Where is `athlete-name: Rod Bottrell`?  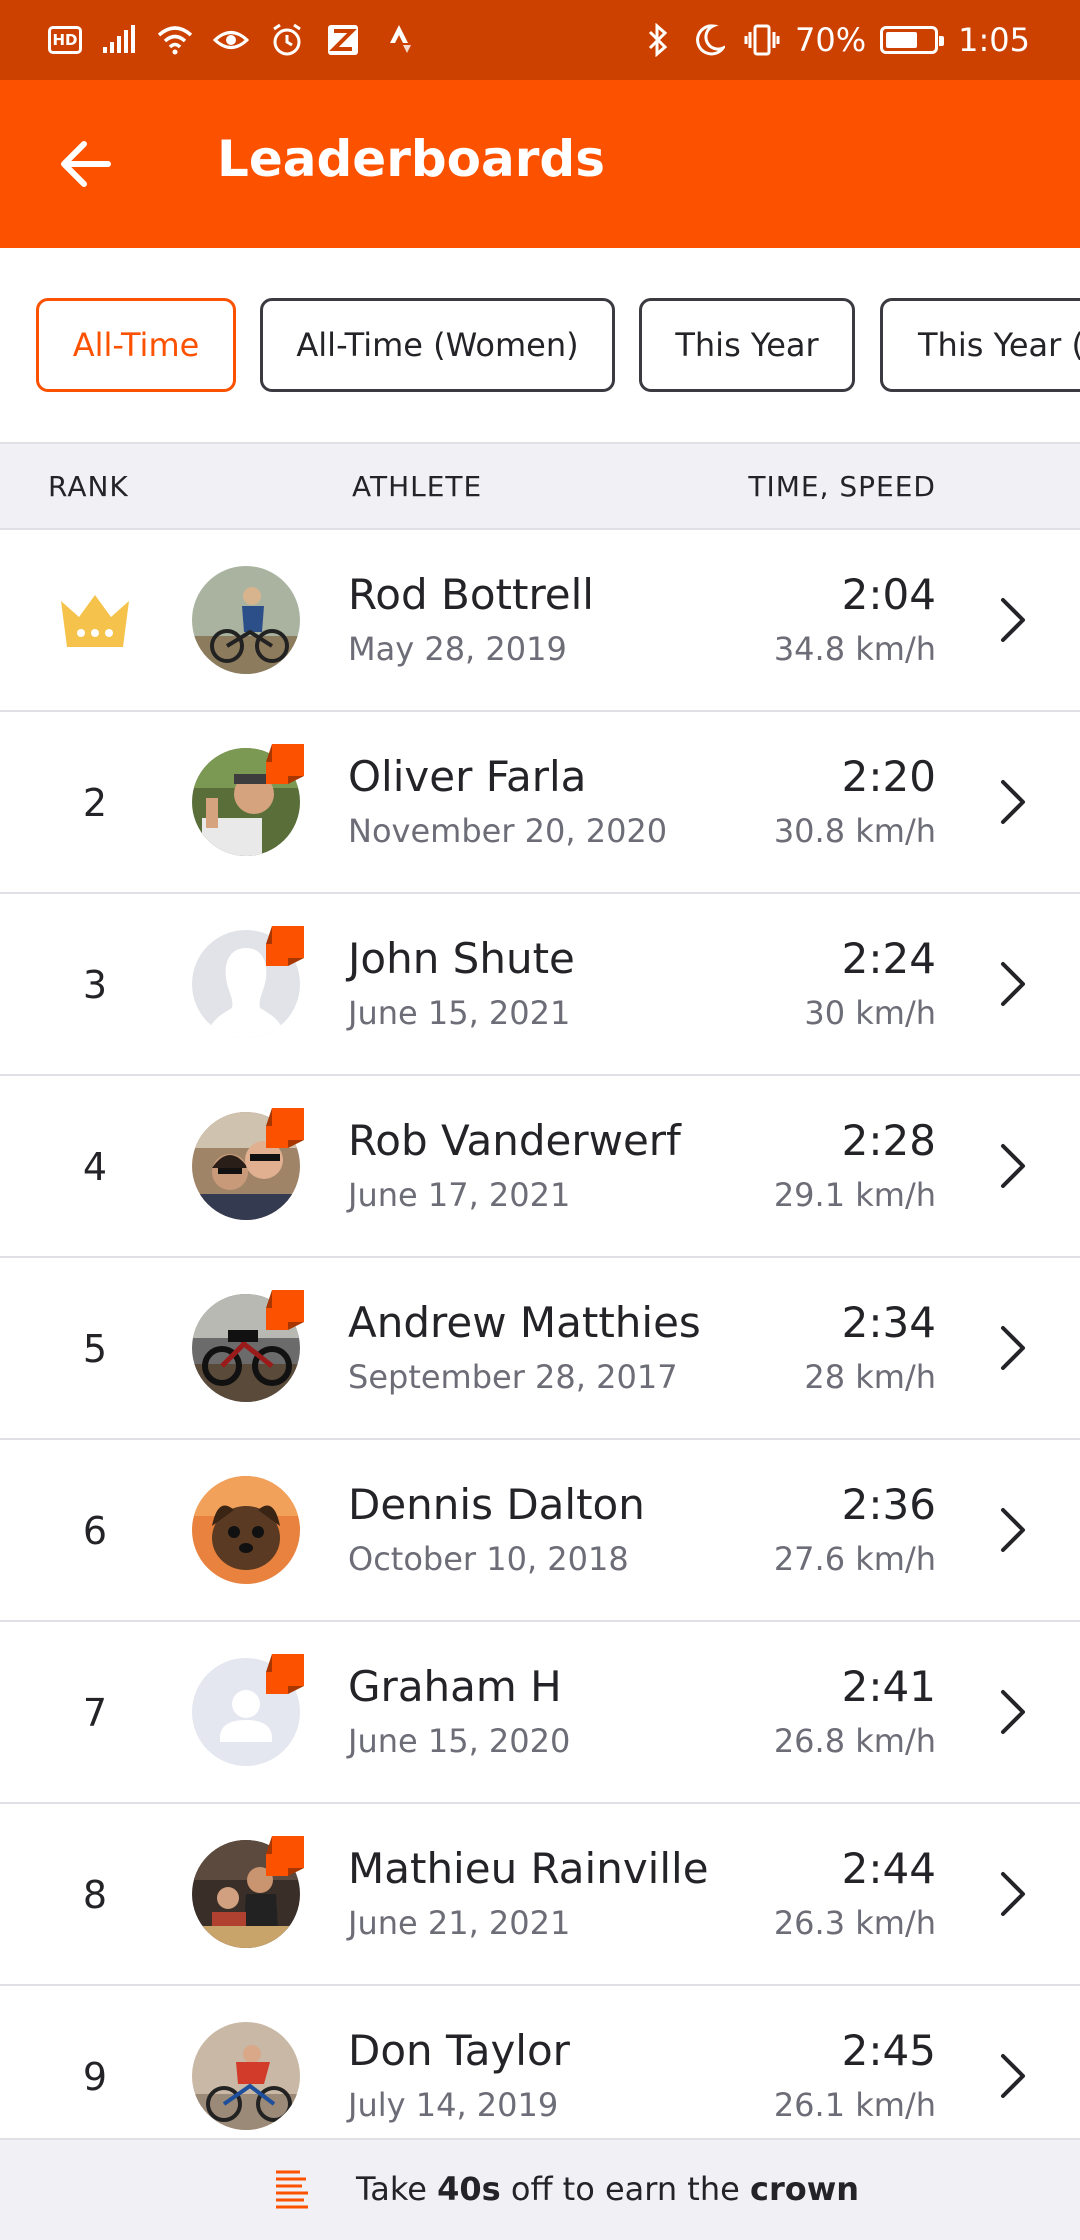 athlete-name: Rod Bottrell is located at coordinates (471, 594).